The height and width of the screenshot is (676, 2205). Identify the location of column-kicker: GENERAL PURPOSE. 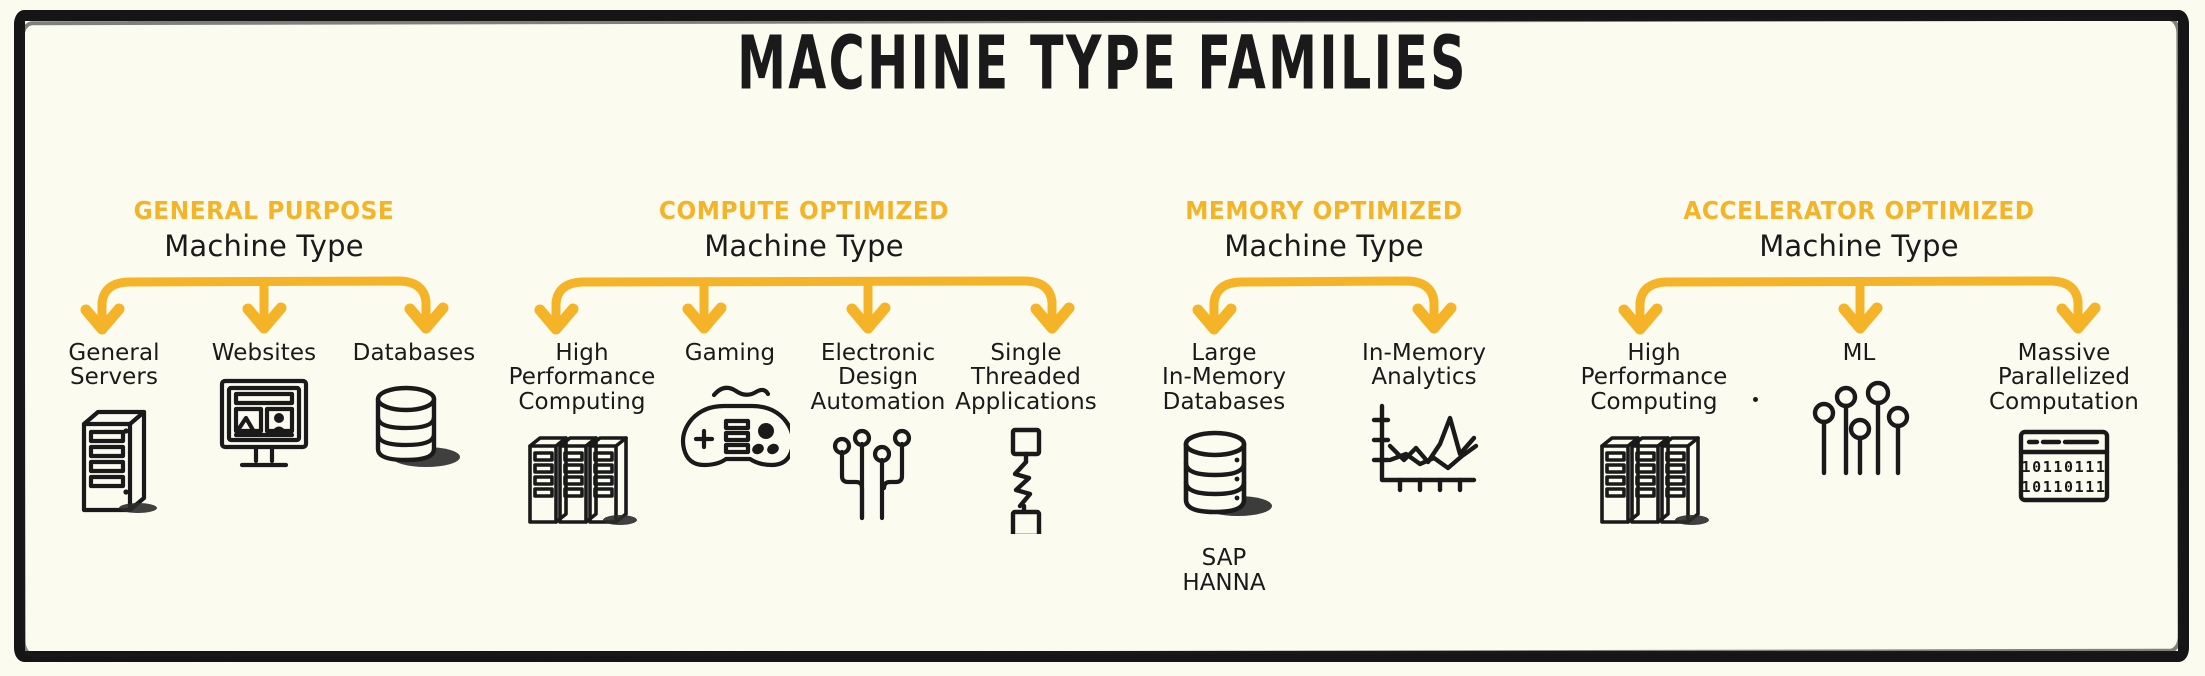
(264, 210).